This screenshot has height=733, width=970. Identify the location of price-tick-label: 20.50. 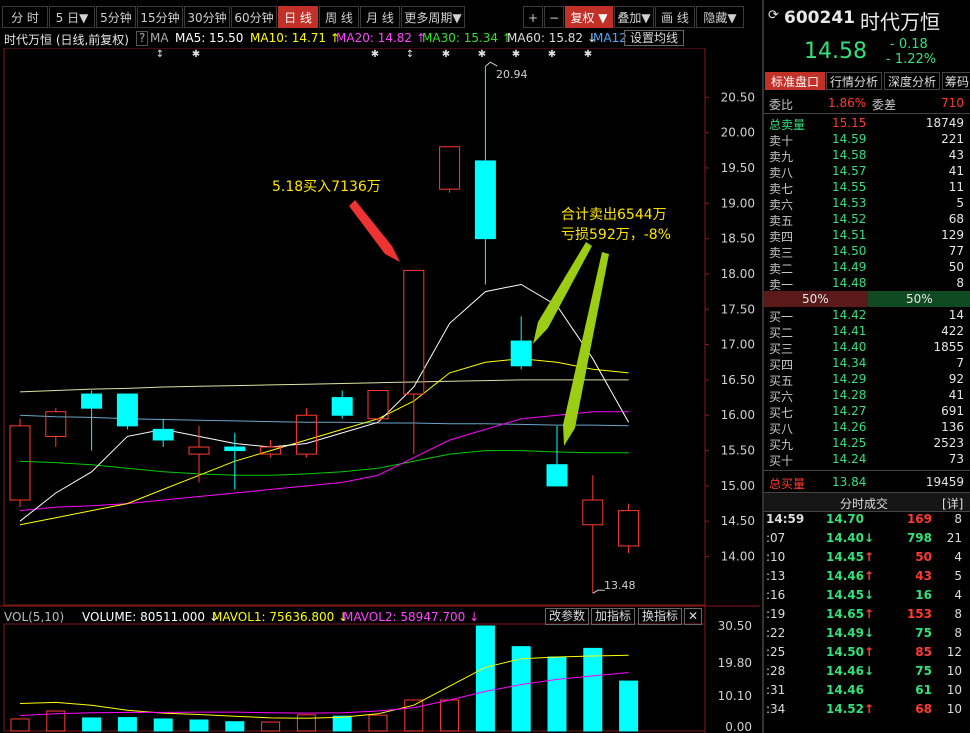
(738, 97).